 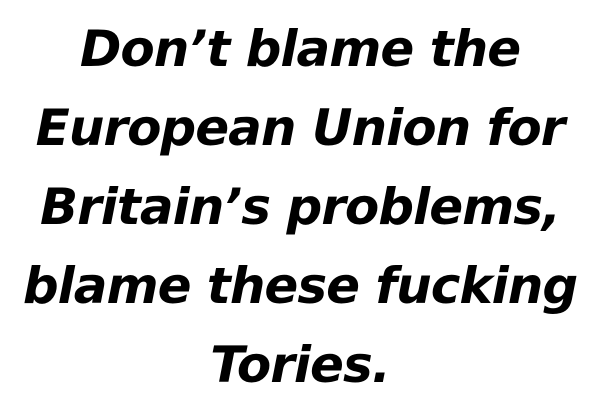 I want to click on message-line-4: blame these fucking, so click(x=300, y=286).